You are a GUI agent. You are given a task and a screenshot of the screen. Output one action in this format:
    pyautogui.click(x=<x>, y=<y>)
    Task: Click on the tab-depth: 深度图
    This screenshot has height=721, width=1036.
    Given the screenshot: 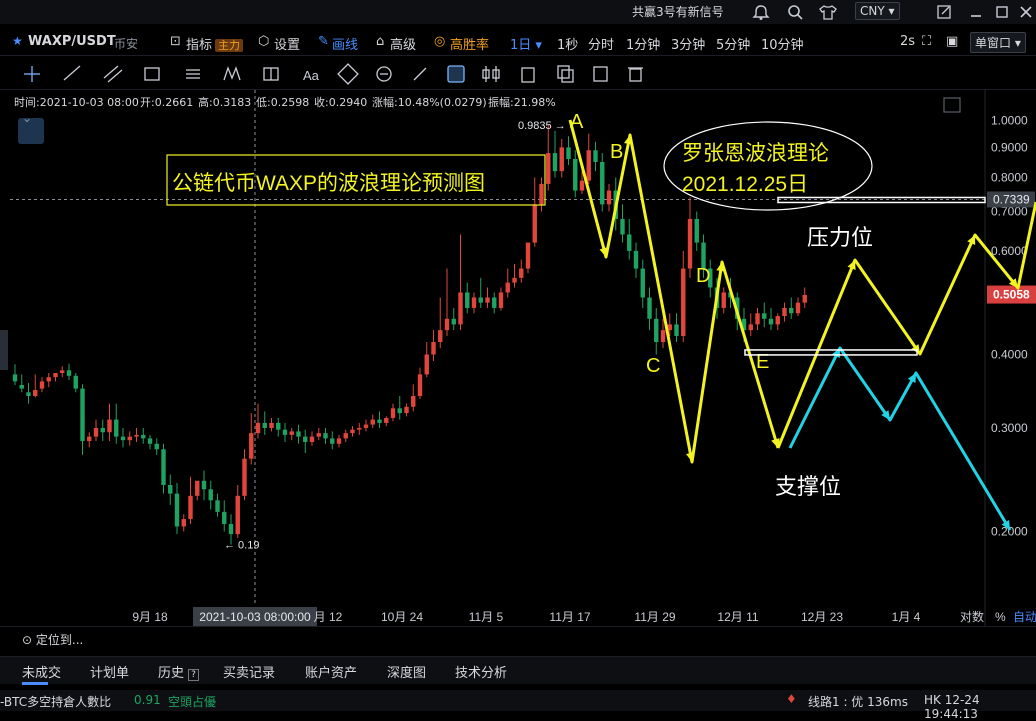 What is the action you would take?
    pyautogui.click(x=406, y=671)
    